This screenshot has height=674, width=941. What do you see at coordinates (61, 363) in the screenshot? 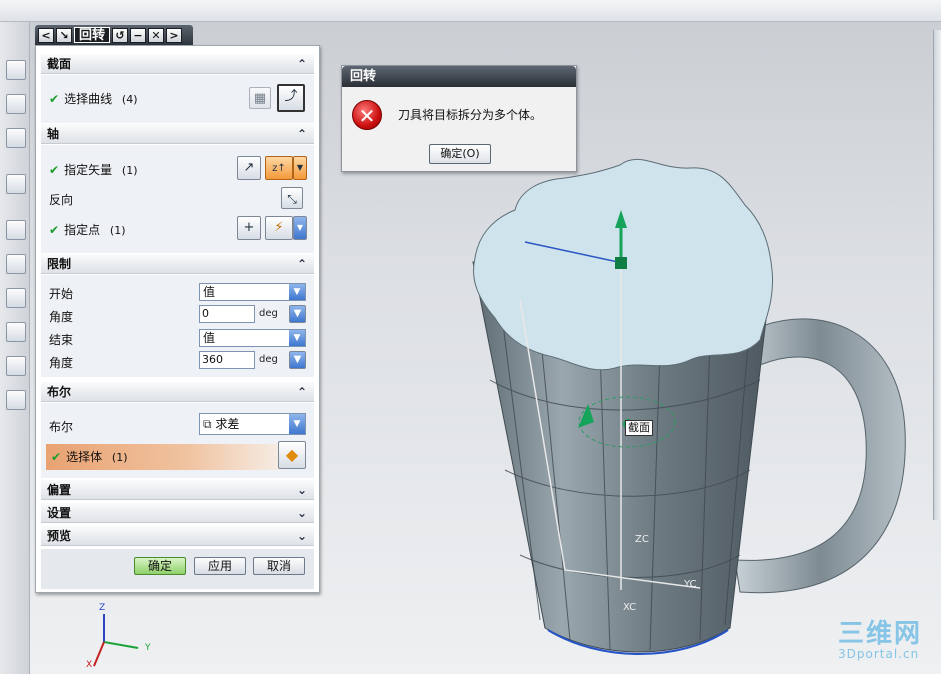
I see `end-angle-label: 角度` at bounding box center [61, 363].